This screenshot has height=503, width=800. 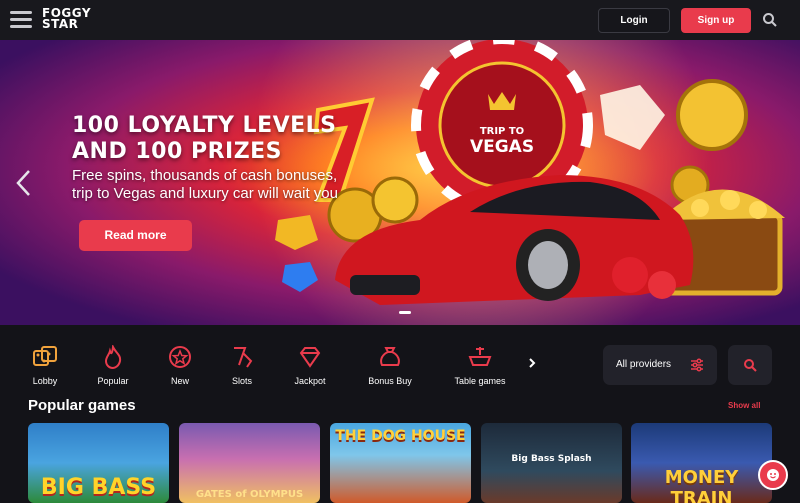 I want to click on top-header: FOGGY STAR Login Sign up, so click(x=400, y=20).